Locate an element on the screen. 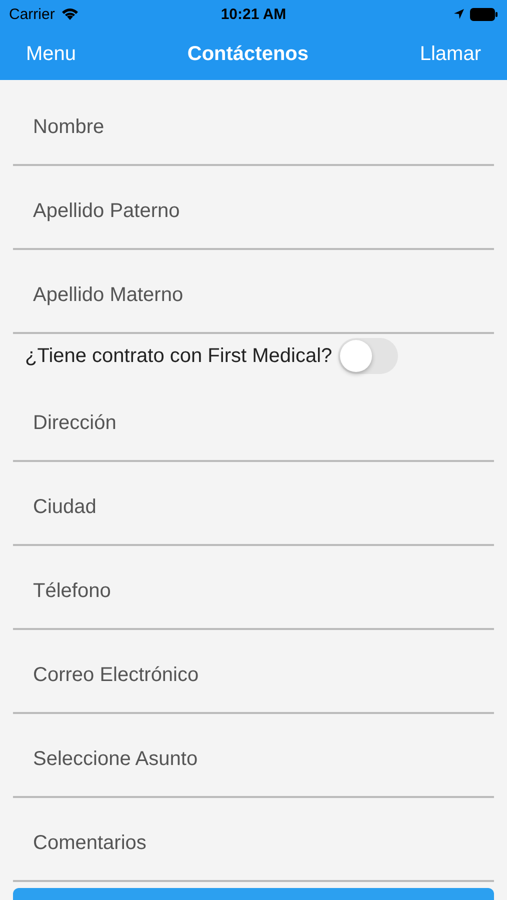  text-field: Correo Electrónico is located at coordinates (253, 672).